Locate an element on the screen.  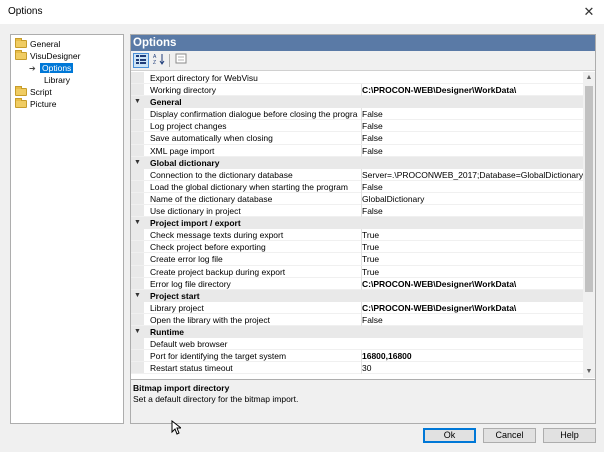
property-row: XML page import False is located at coordinates (357, 150).